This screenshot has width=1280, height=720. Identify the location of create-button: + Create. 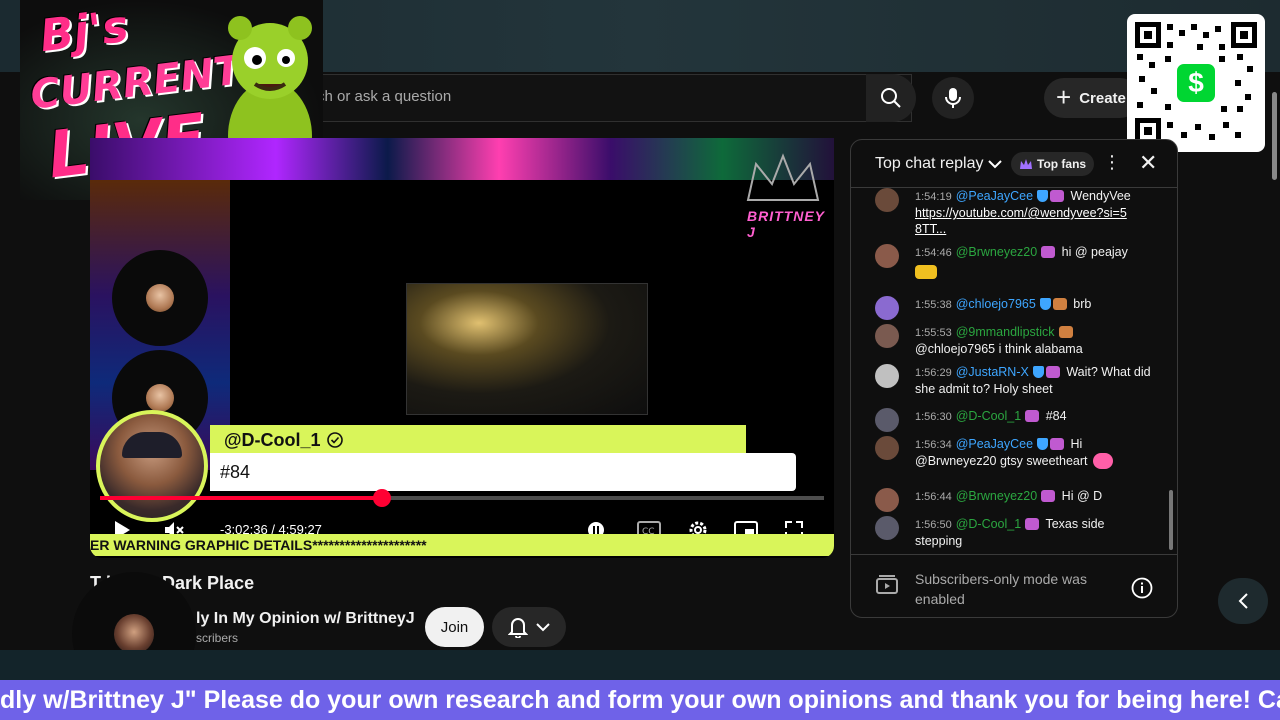
(1092, 98).